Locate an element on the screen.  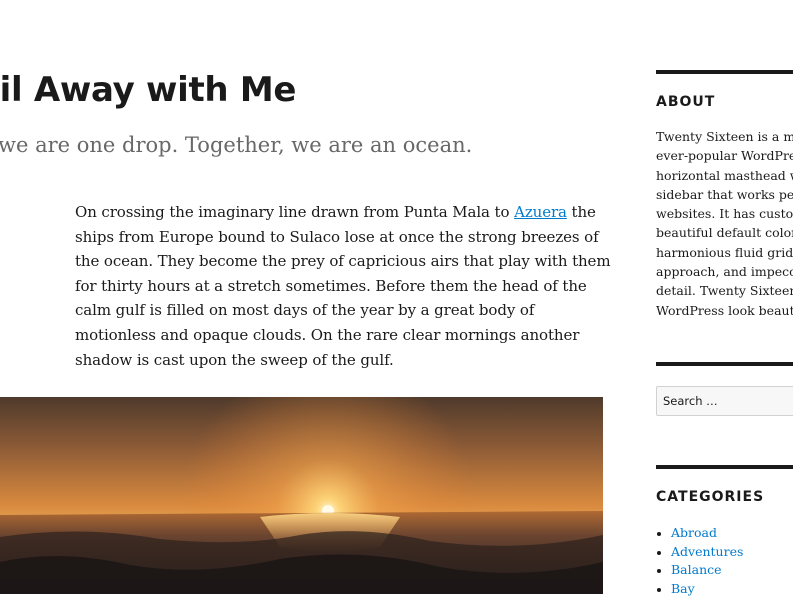
about-line: WordPress look beautifu is located at coordinates (724, 310).